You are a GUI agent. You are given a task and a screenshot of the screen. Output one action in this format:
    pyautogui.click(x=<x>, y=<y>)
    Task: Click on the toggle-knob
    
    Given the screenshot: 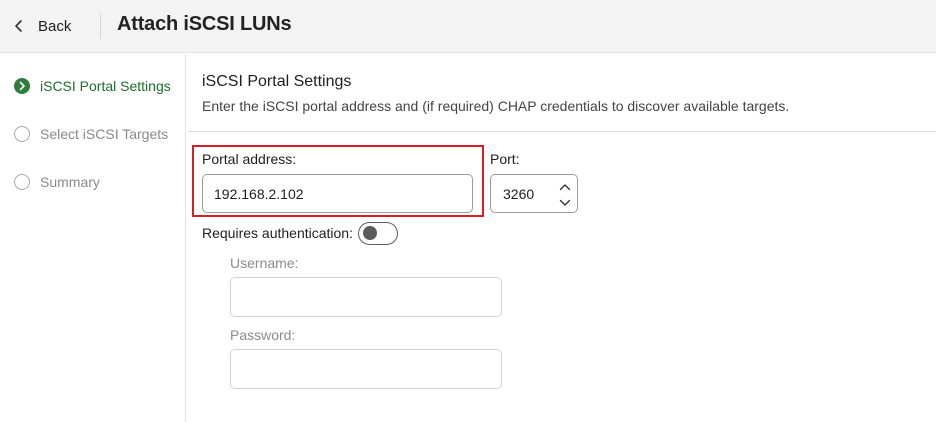 What is the action you would take?
    pyautogui.click(x=370, y=233)
    